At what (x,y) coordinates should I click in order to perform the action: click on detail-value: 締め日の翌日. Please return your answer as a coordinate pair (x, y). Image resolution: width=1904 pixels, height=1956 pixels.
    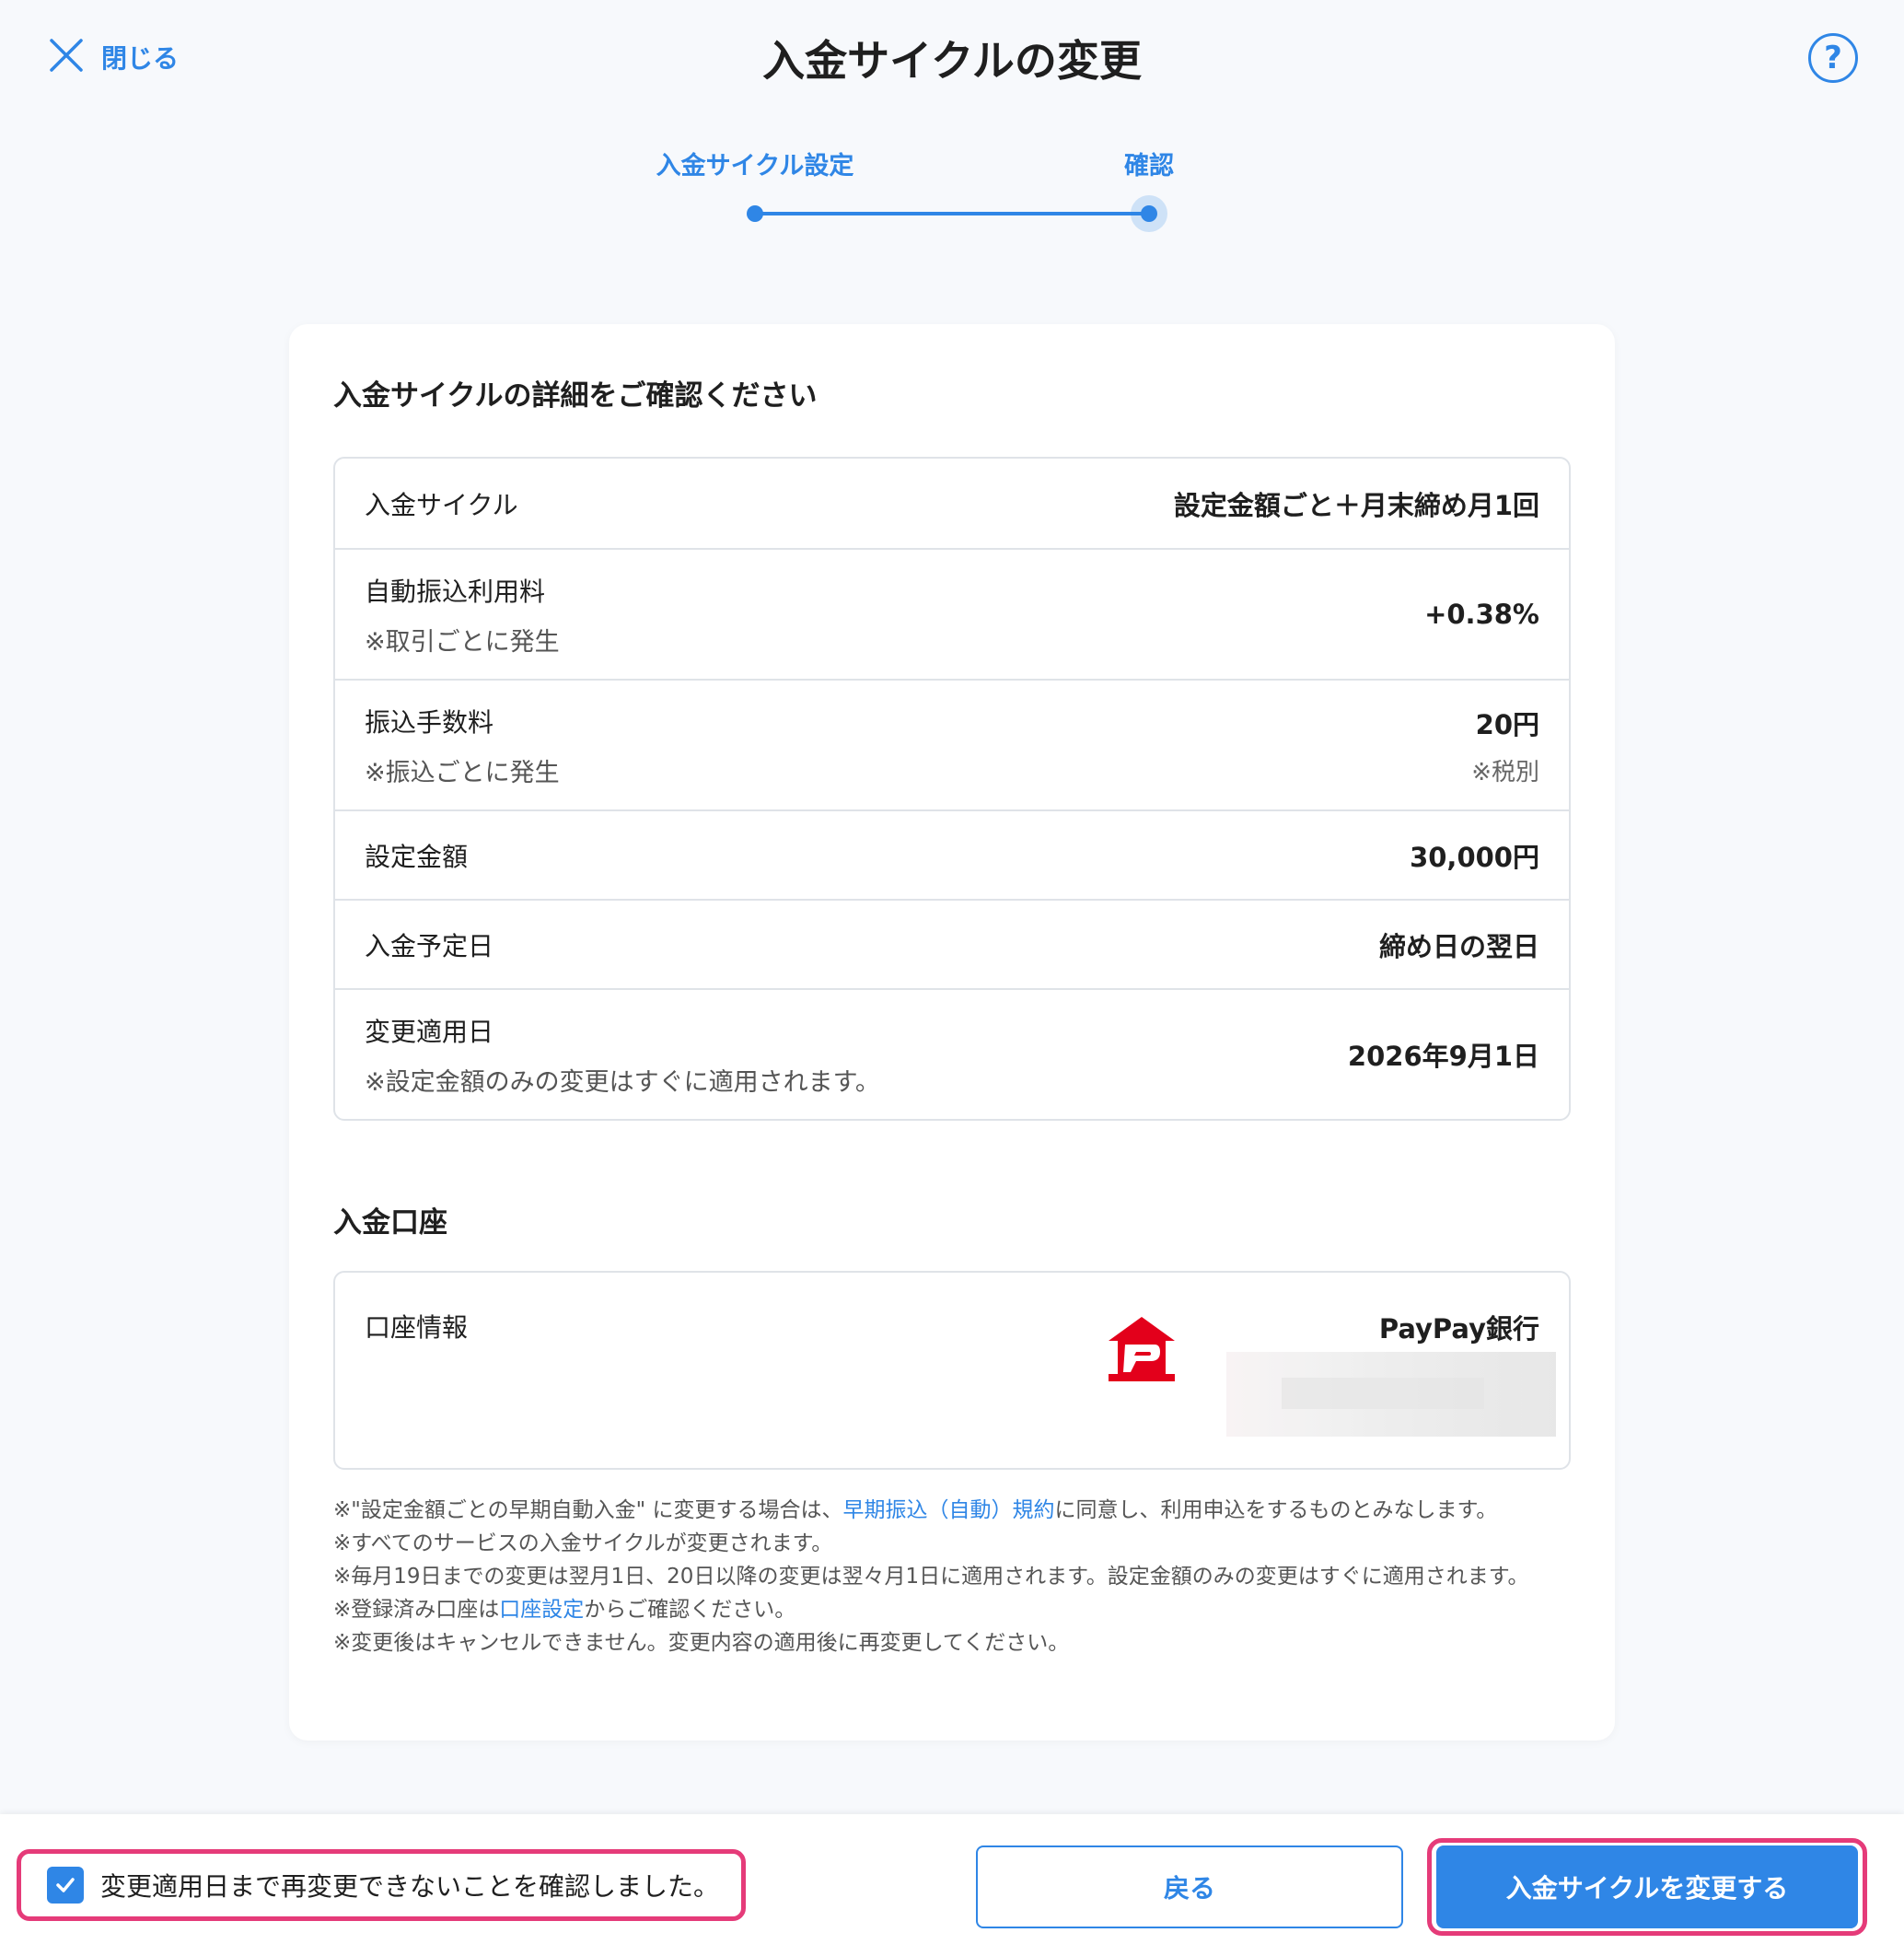
    Looking at the image, I should click on (1458, 946).